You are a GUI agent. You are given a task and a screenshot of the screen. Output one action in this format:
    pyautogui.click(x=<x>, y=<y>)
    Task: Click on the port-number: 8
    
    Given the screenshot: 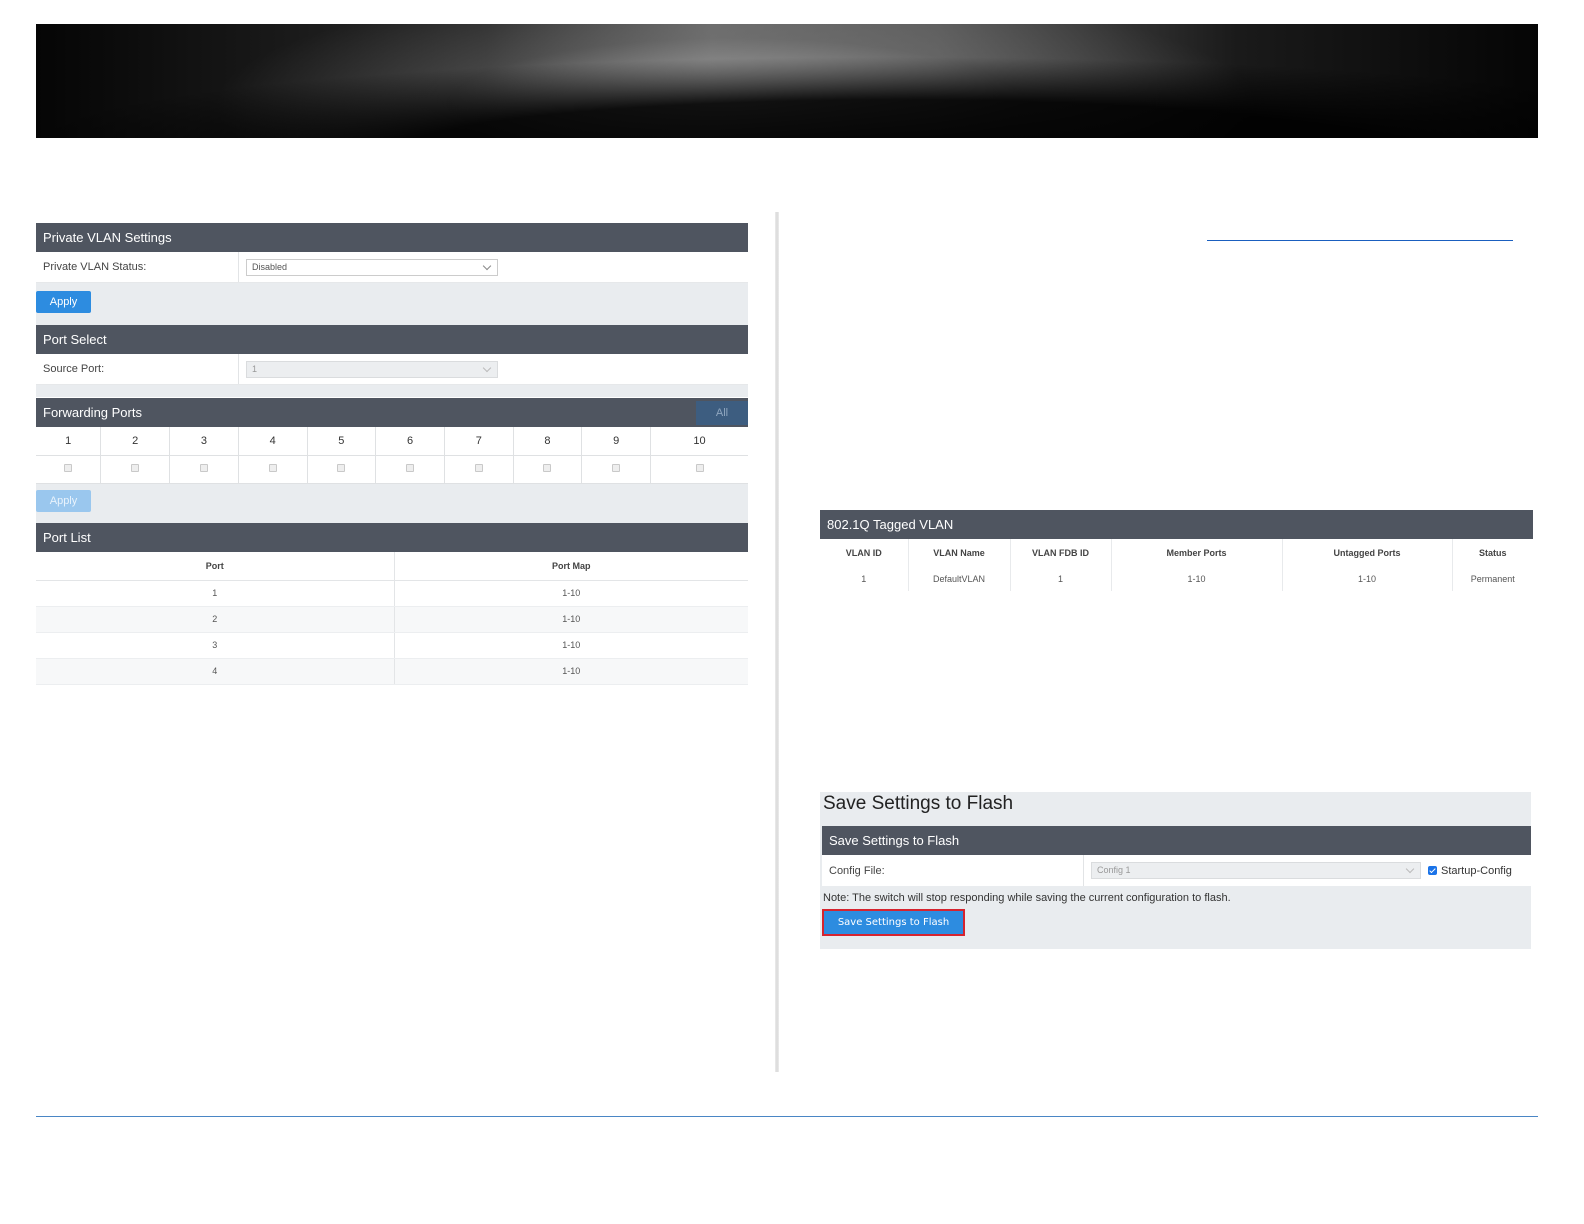 What is the action you would take?
    pyautogui.click(x=548, y=441)
    